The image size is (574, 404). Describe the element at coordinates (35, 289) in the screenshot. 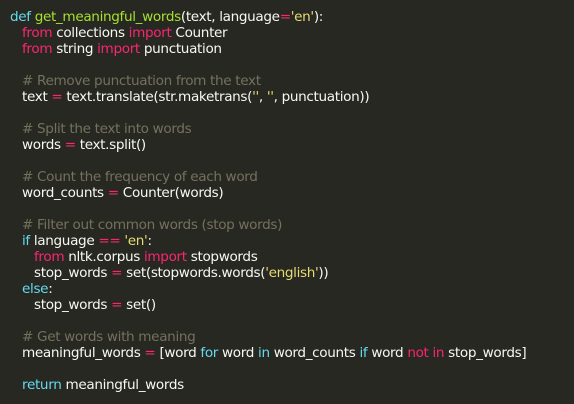

I see `keyword-token: else` at that location.